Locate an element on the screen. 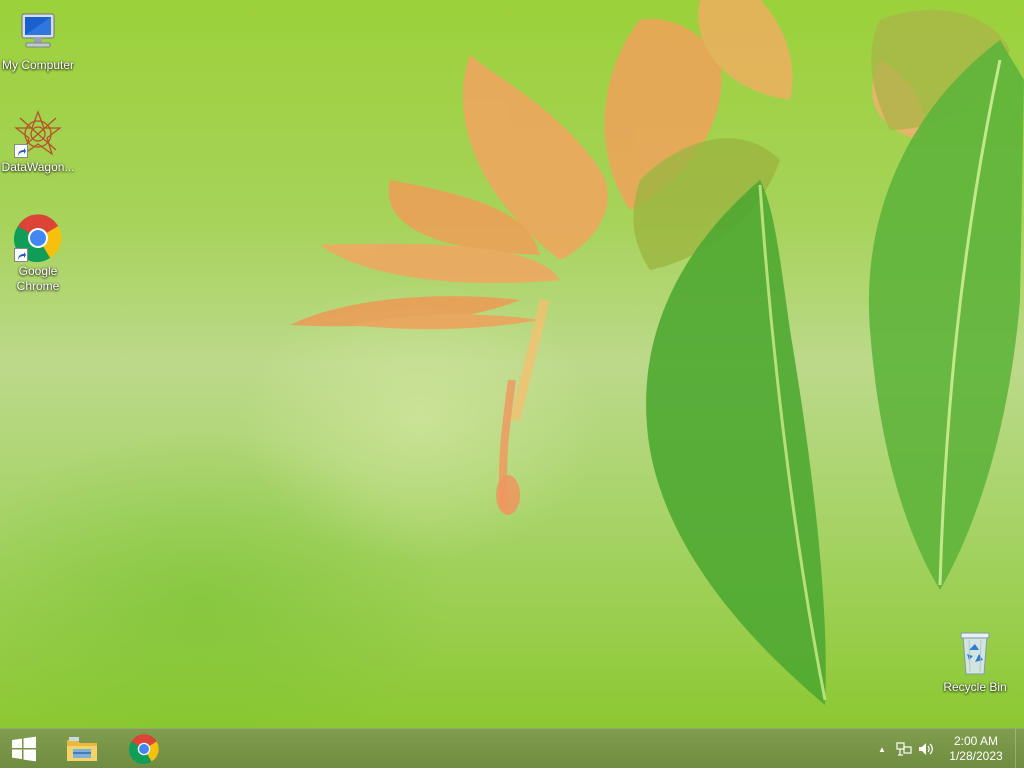  desktop-icon-label: Recycle Bin is located at coordinates (975, 687).